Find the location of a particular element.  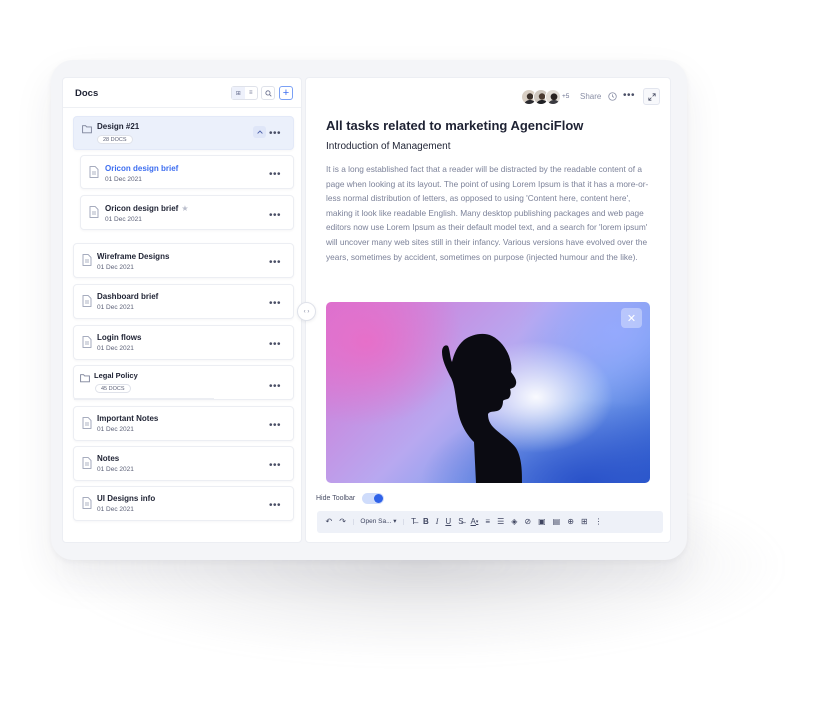

folder-title: Legal Policy is located at coordinates (116, 375).